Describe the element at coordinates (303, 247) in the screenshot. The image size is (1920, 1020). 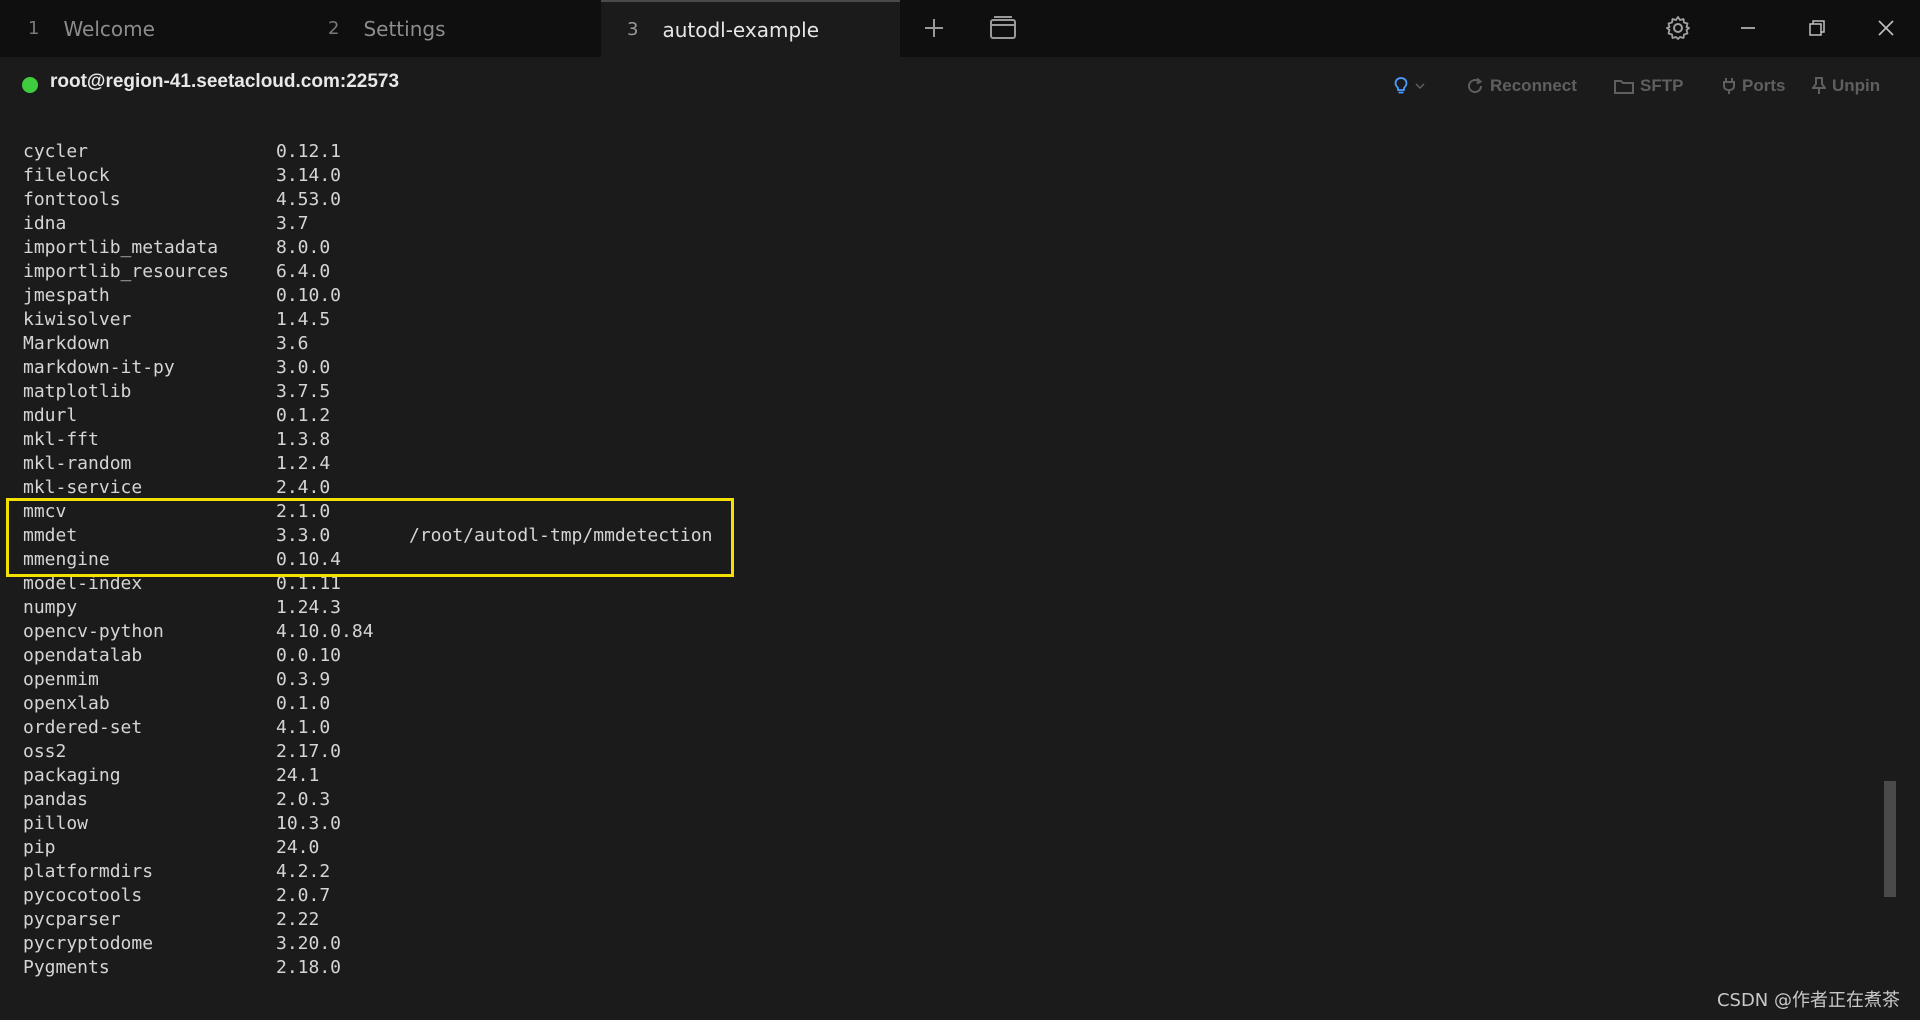
I see `package-version: 8.0.0` at that location.